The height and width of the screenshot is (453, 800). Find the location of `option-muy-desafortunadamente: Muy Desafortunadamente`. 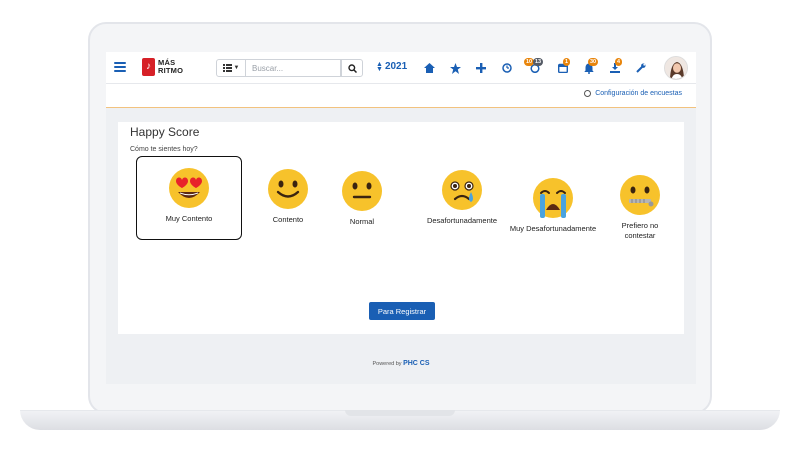

option-muy-desafortunadamente: Muy Desafortunadamente is located at coordinates (553, 205).